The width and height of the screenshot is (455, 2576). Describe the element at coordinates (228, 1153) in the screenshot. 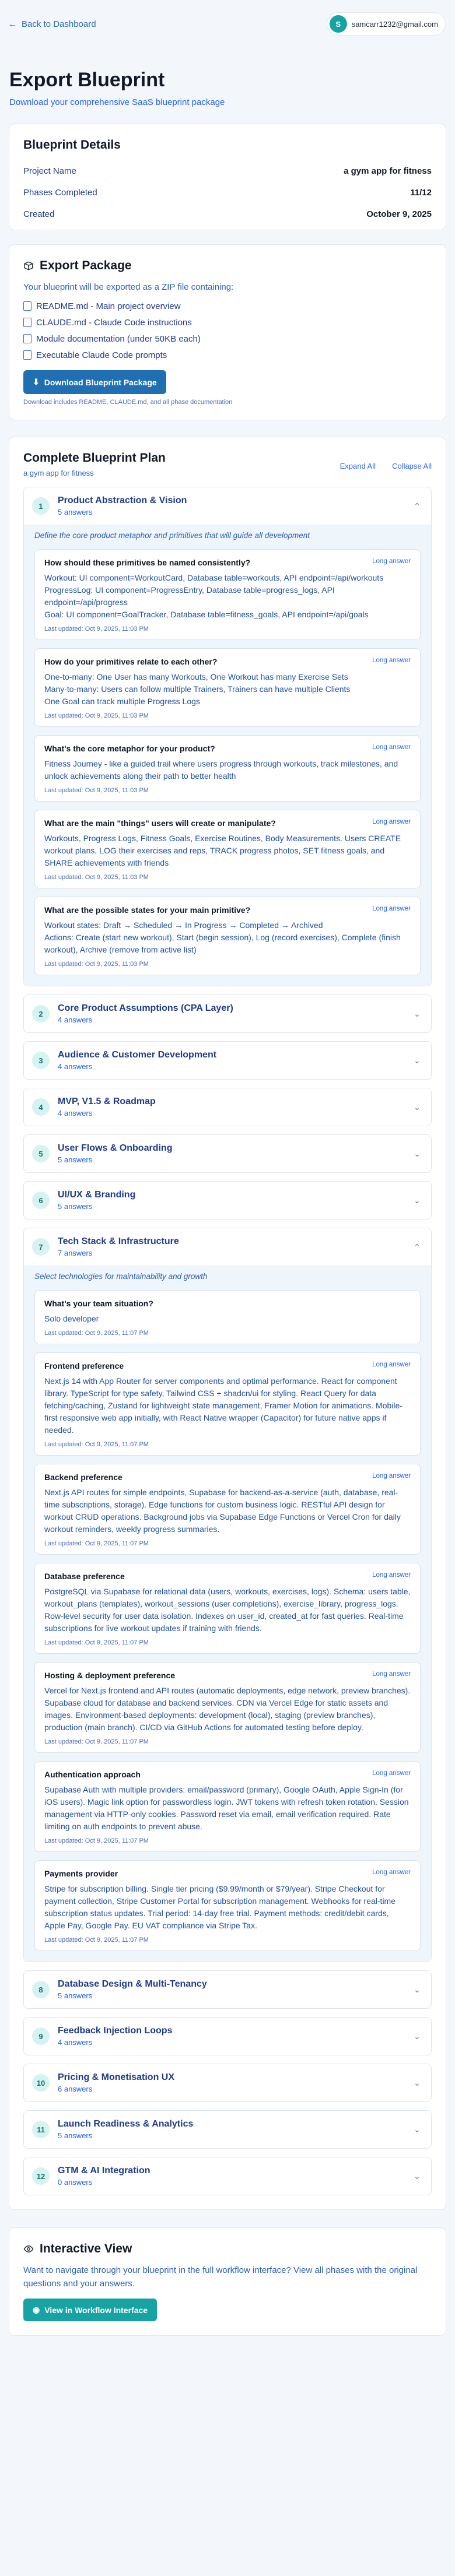

I see `section-header: 5 User Flows & Onboarding 5 answers ⌄` at that location.